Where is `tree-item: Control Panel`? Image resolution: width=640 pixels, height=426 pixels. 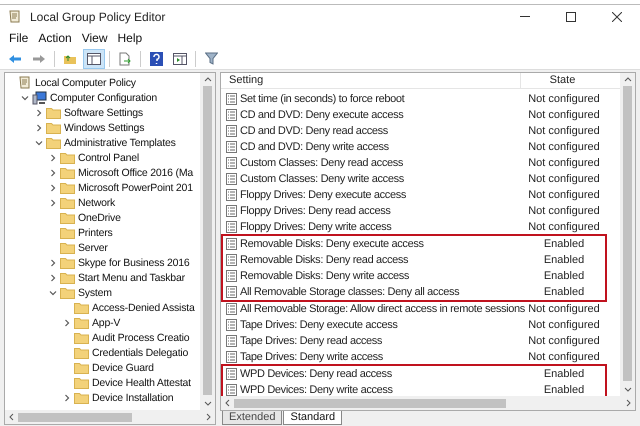 tree-item: Control Panel is located at coordinates (109, 157).